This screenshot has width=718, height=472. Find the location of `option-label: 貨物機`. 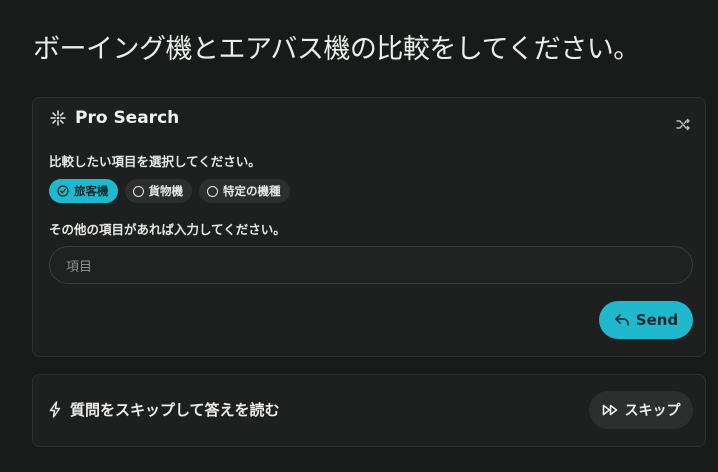

option-label: 貨物機 is located at coordinates (166, 191).